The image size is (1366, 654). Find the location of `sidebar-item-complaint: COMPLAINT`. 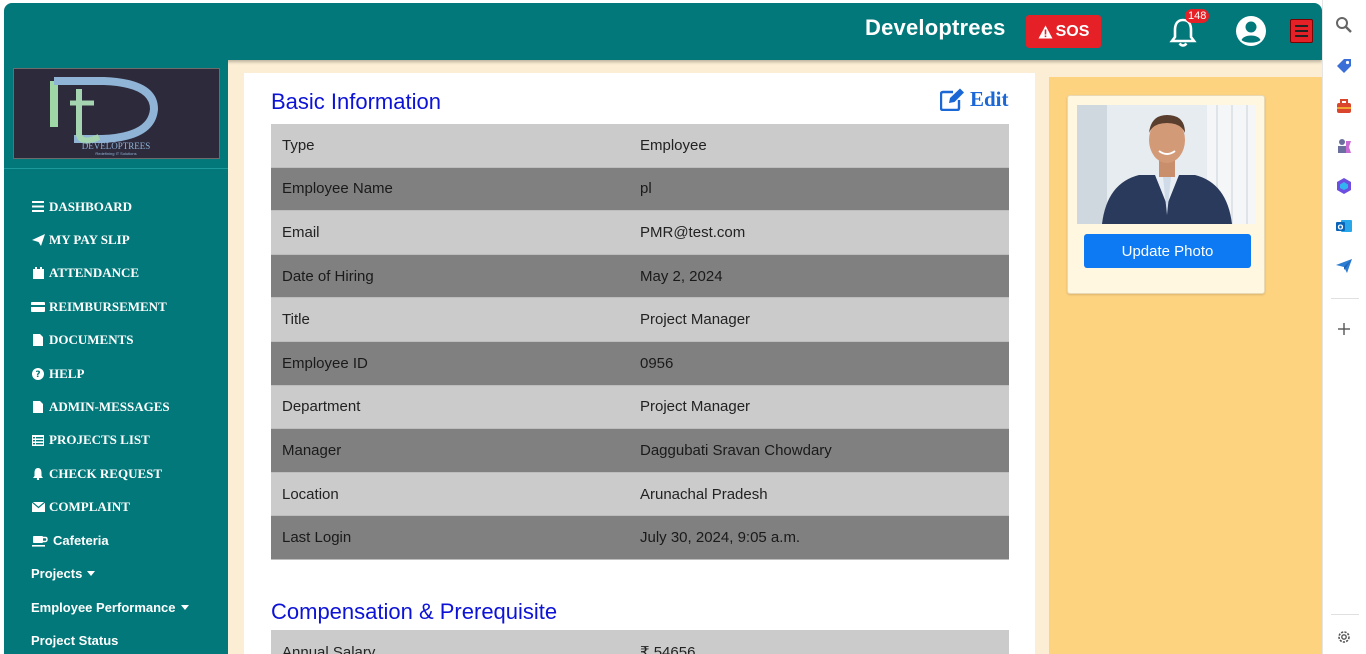

sidebar-item-complaint: COMPLAINT is located at coordinates (110, 507).